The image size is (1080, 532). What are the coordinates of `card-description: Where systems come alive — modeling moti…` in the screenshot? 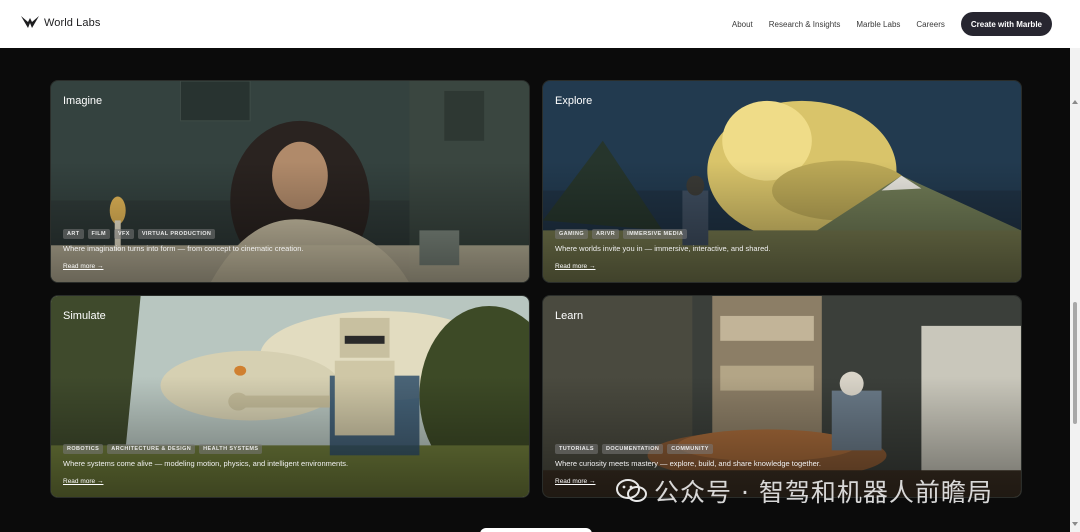 It's located at (206, 463).